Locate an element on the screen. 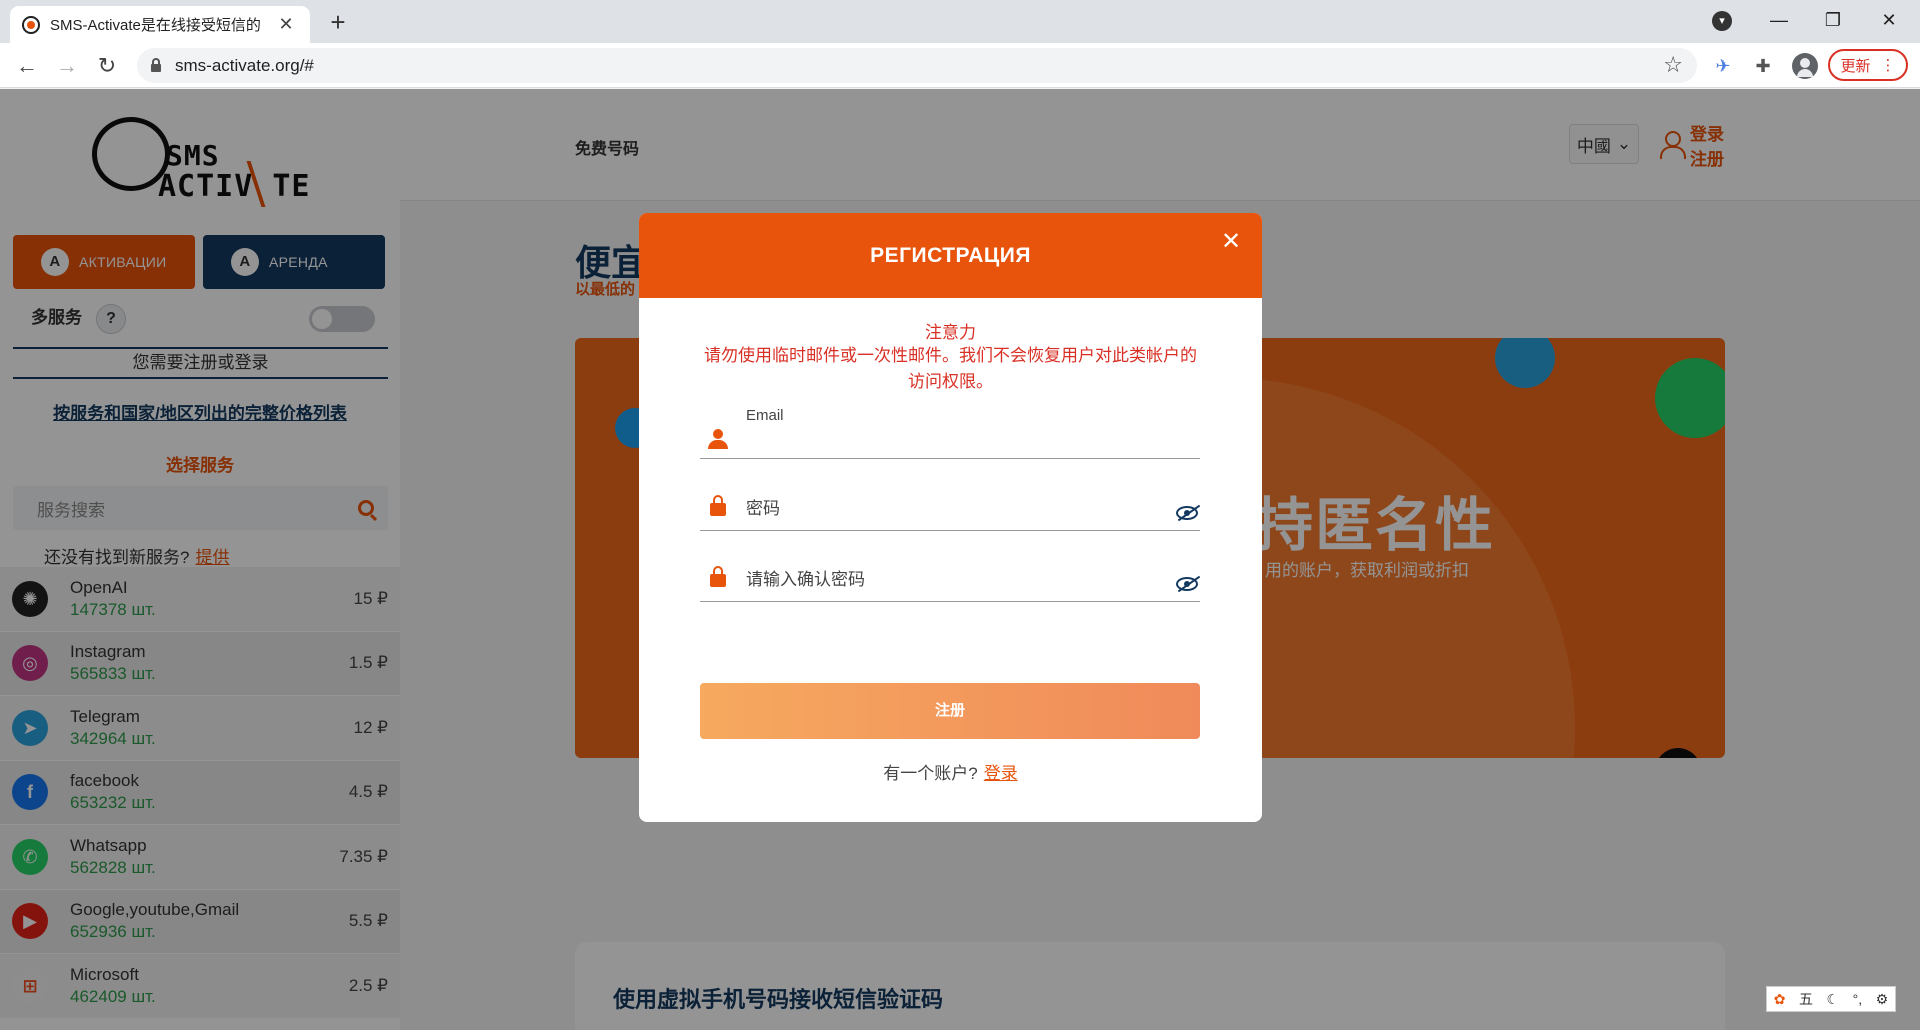  ime-toolbar: ✿ 五 ☾ °, ⚙ is located at coordinates (1831, 999).